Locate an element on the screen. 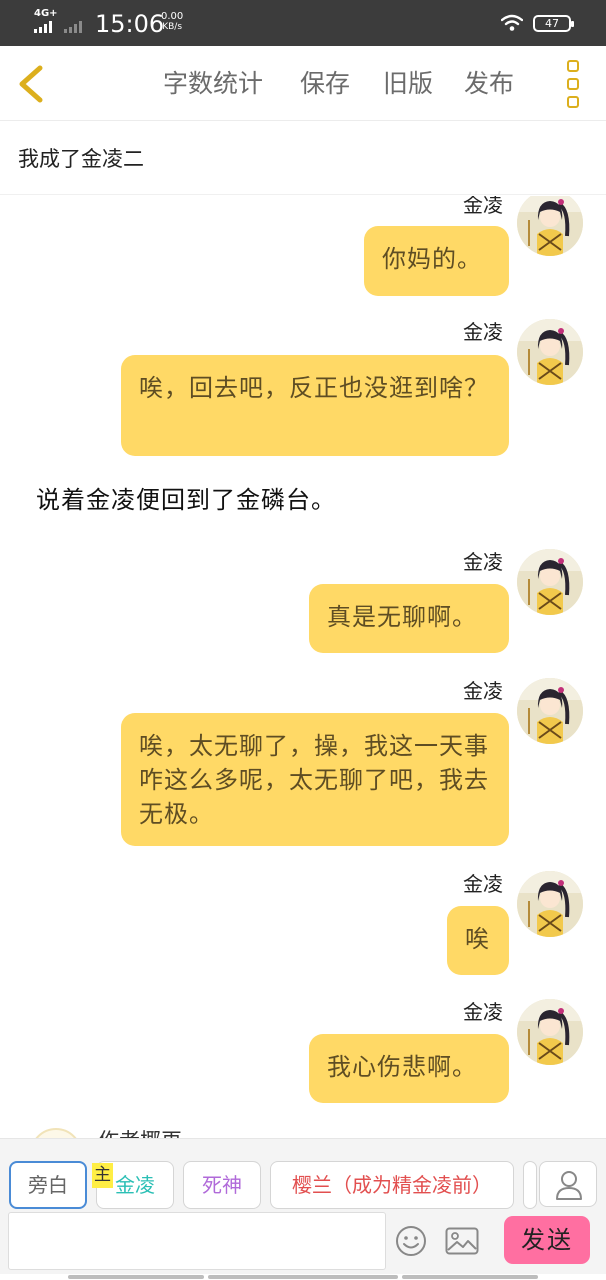 The image size is (606, 1280). emoji-icon is located at coordinates (411, 1241).